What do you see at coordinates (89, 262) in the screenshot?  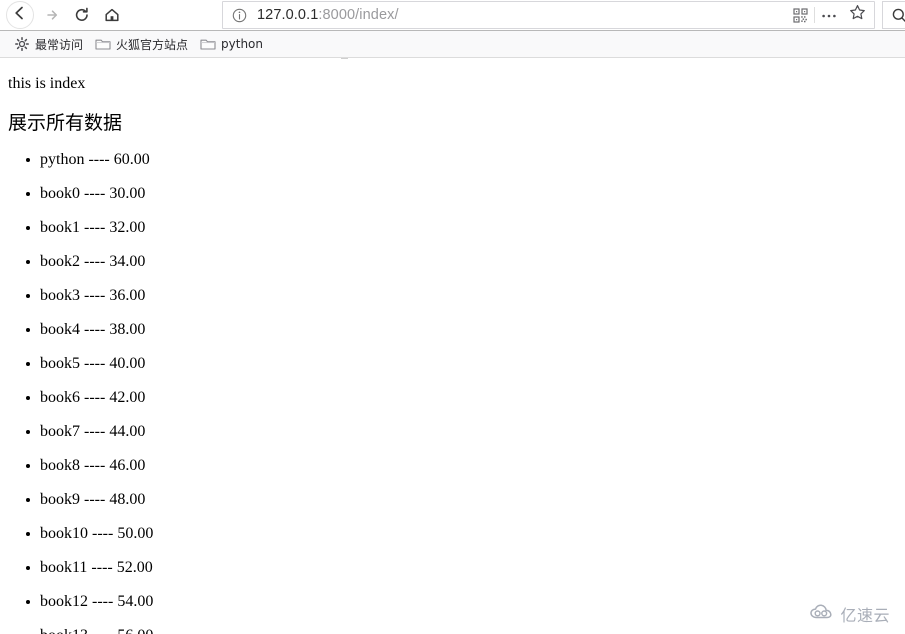 I see `list-item: book2 ---- 34.00` at bounding box center [89, 262].